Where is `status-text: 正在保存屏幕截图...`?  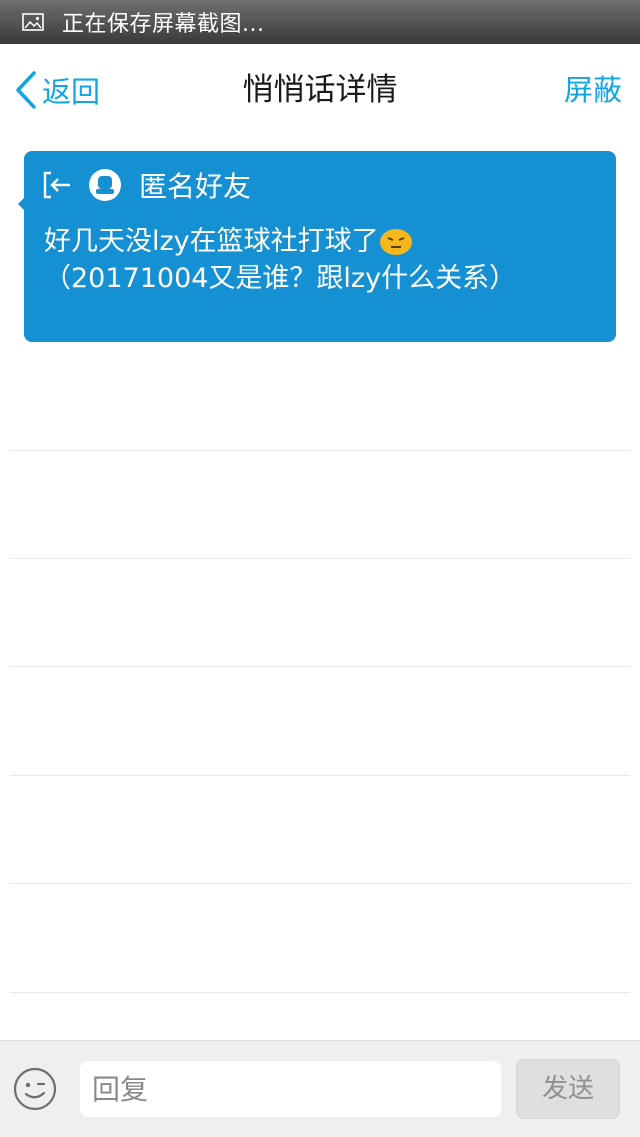
status-text: 正在保存屏幕截图... is located at coordinates (163, 24).